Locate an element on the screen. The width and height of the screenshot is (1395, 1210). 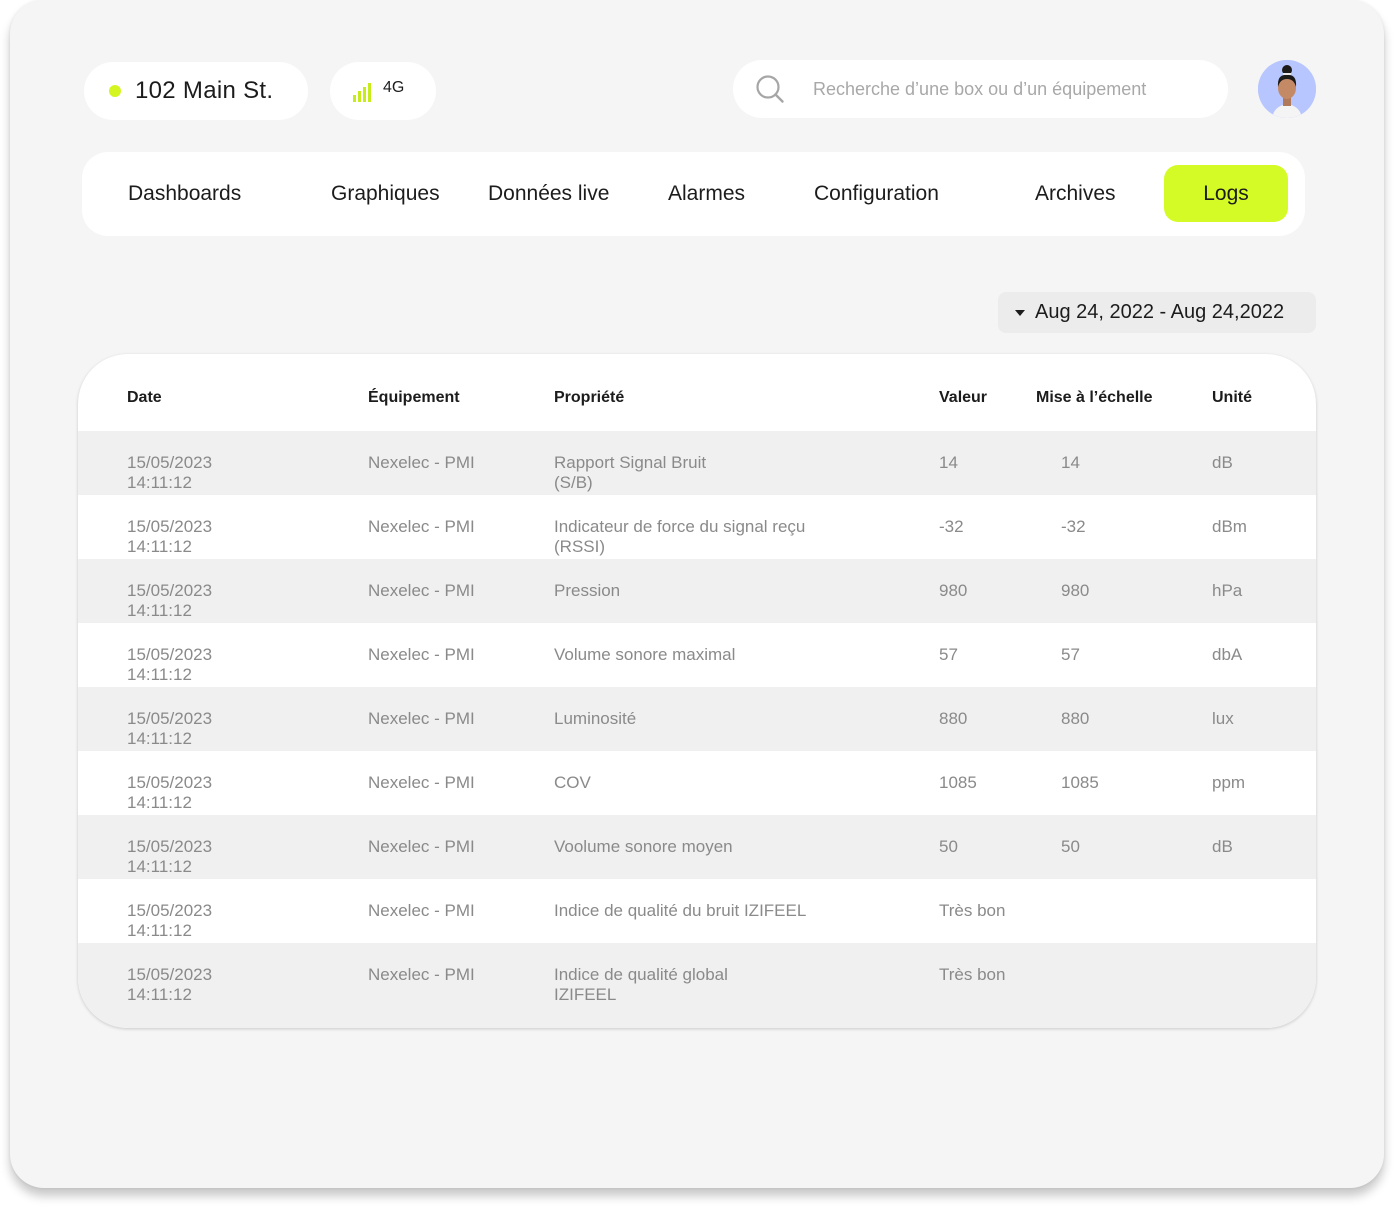
cell-unit: hPa is located at coordinates (1227, 590).